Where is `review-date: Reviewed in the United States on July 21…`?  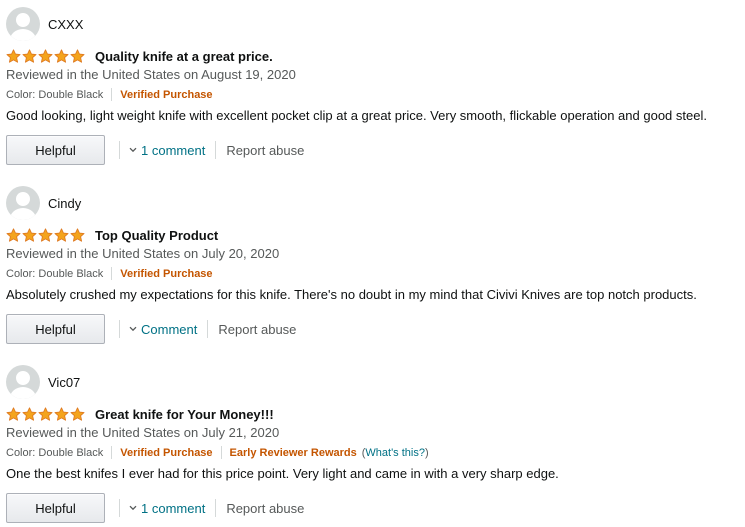
review-date: Reviewed in the United States on July 21… is located at coordinates (143, 432).